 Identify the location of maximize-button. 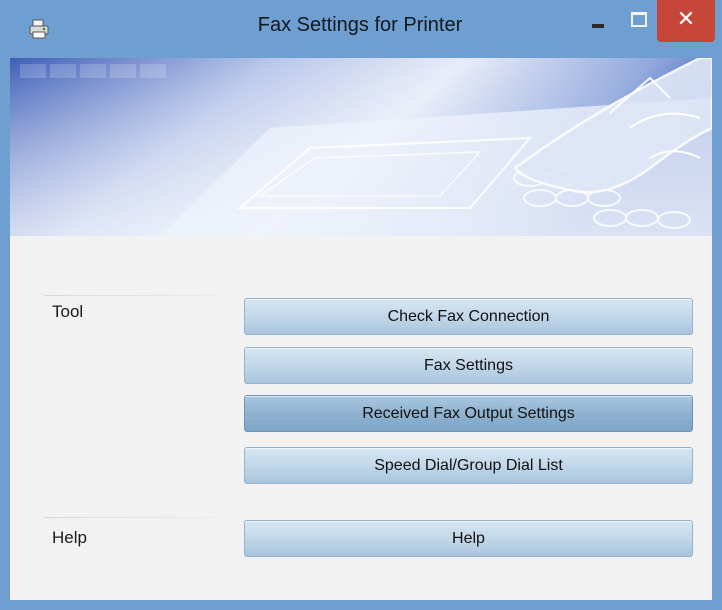
(637, 20).